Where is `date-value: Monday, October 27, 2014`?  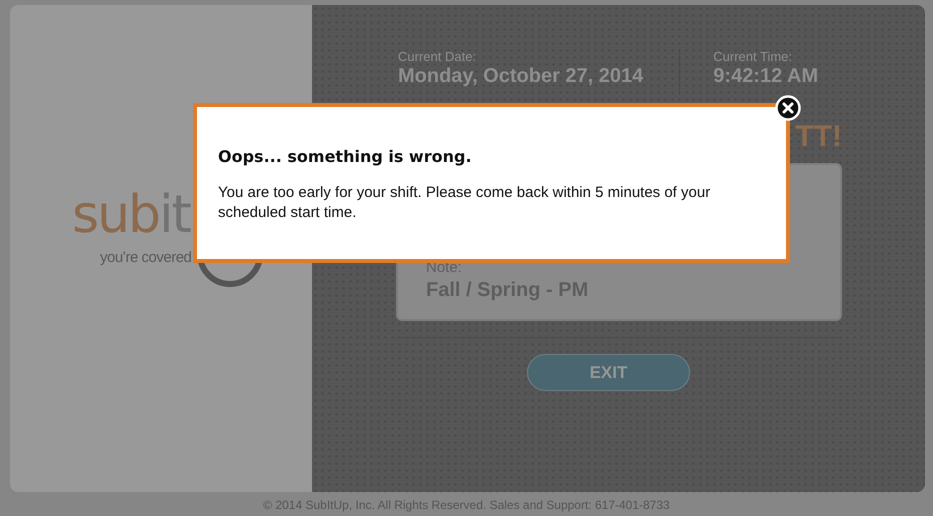 date-value: Monday, October 27, 2014 is located at coordinates (521, 76).